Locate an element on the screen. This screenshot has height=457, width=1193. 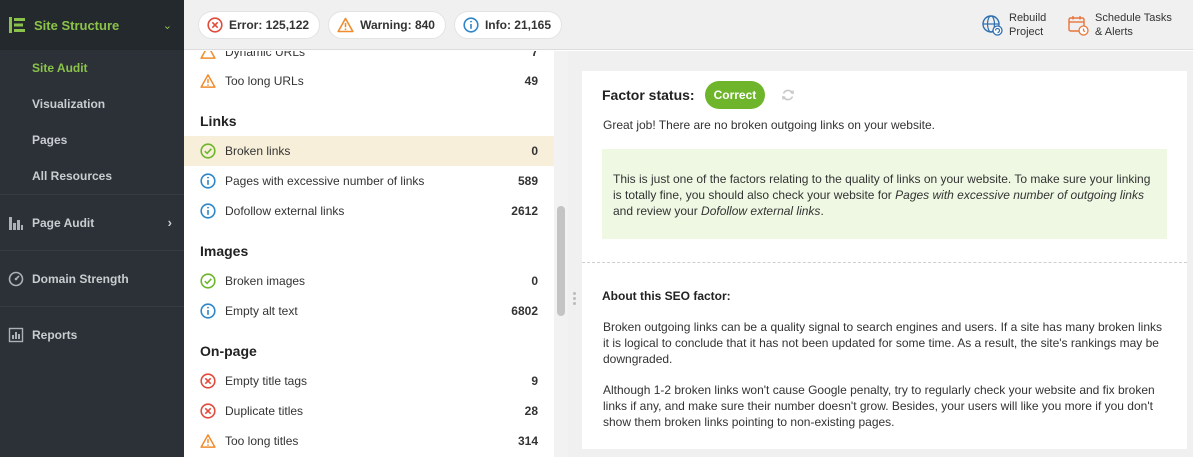
category-heading-images: Images is located at coordinates (224, 251).